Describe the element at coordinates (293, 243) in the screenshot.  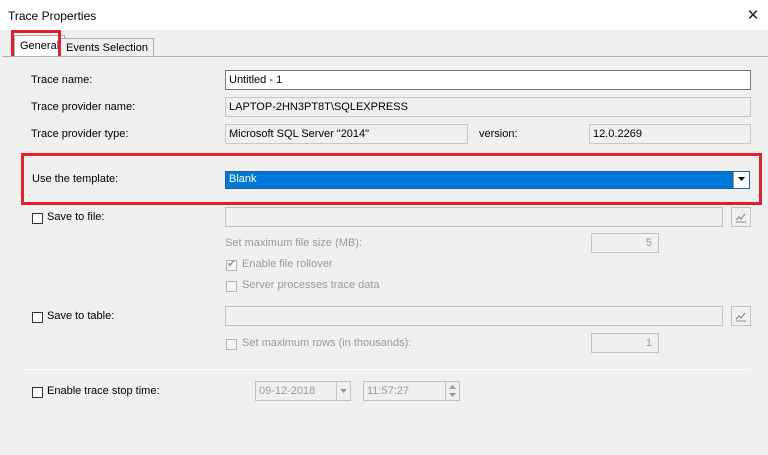
I see `max-file-size-label: Set maximum file size (MB):` at that location.